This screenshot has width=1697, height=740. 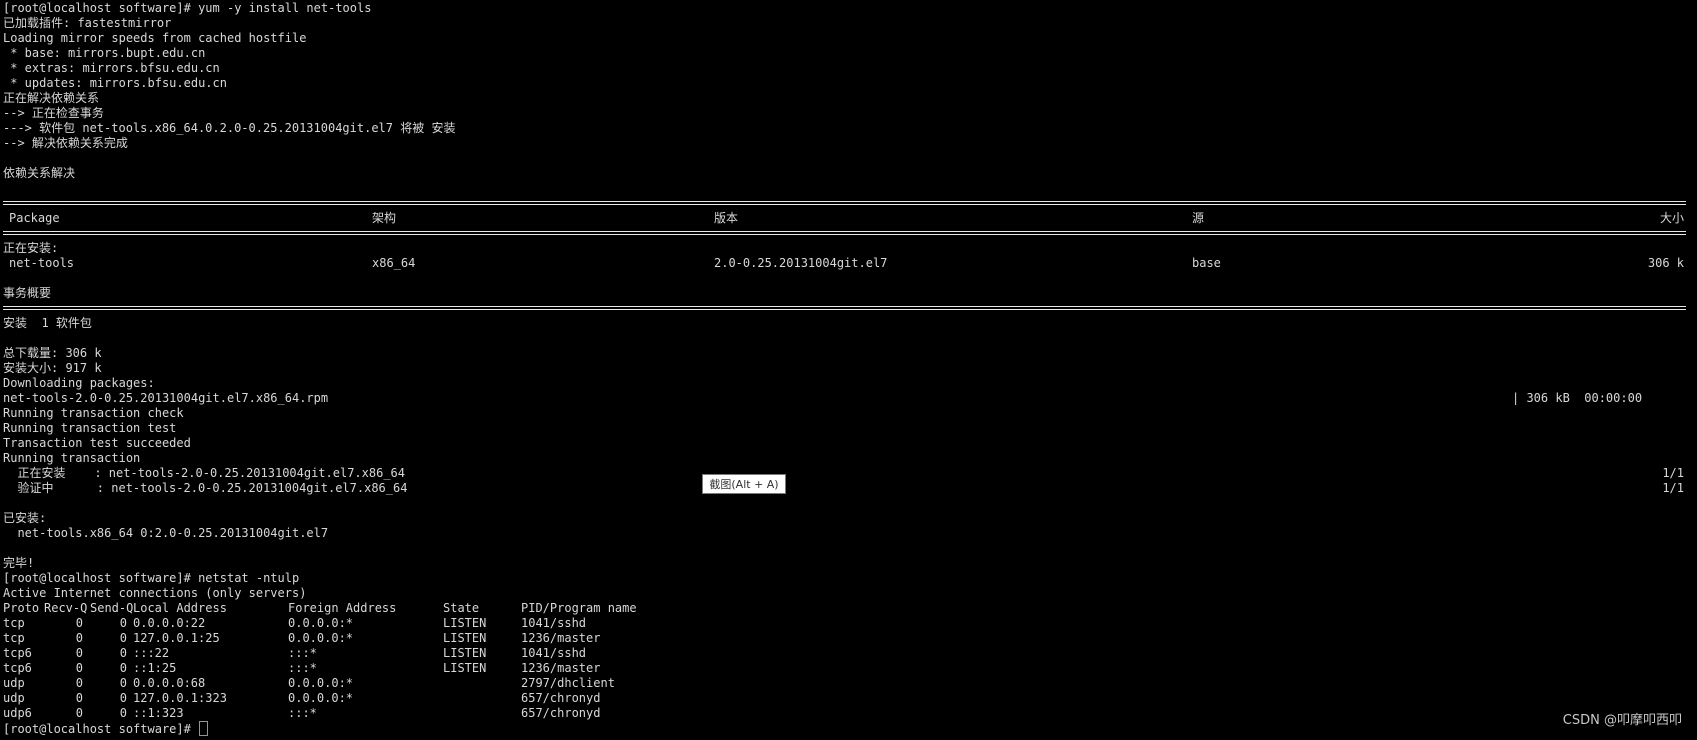 I want to click on netstat-col-recvq: Recv-Q, so click(x=66, y=608).